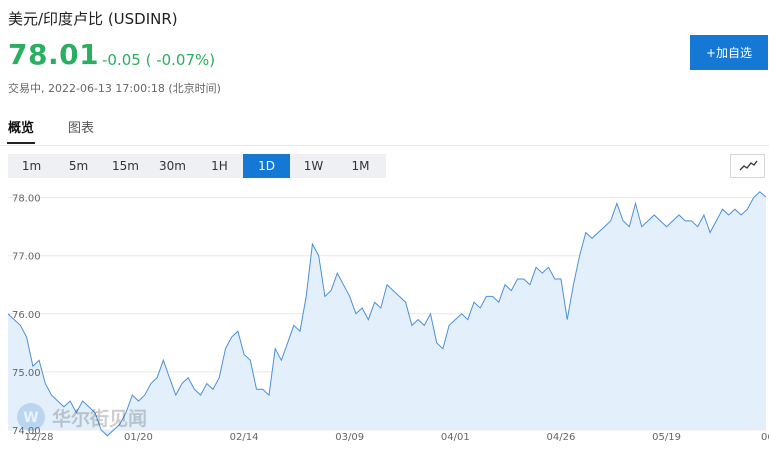 The height and width of the screenshot is (453, 769). I want to click on svg-text: W, so click(30, 418).